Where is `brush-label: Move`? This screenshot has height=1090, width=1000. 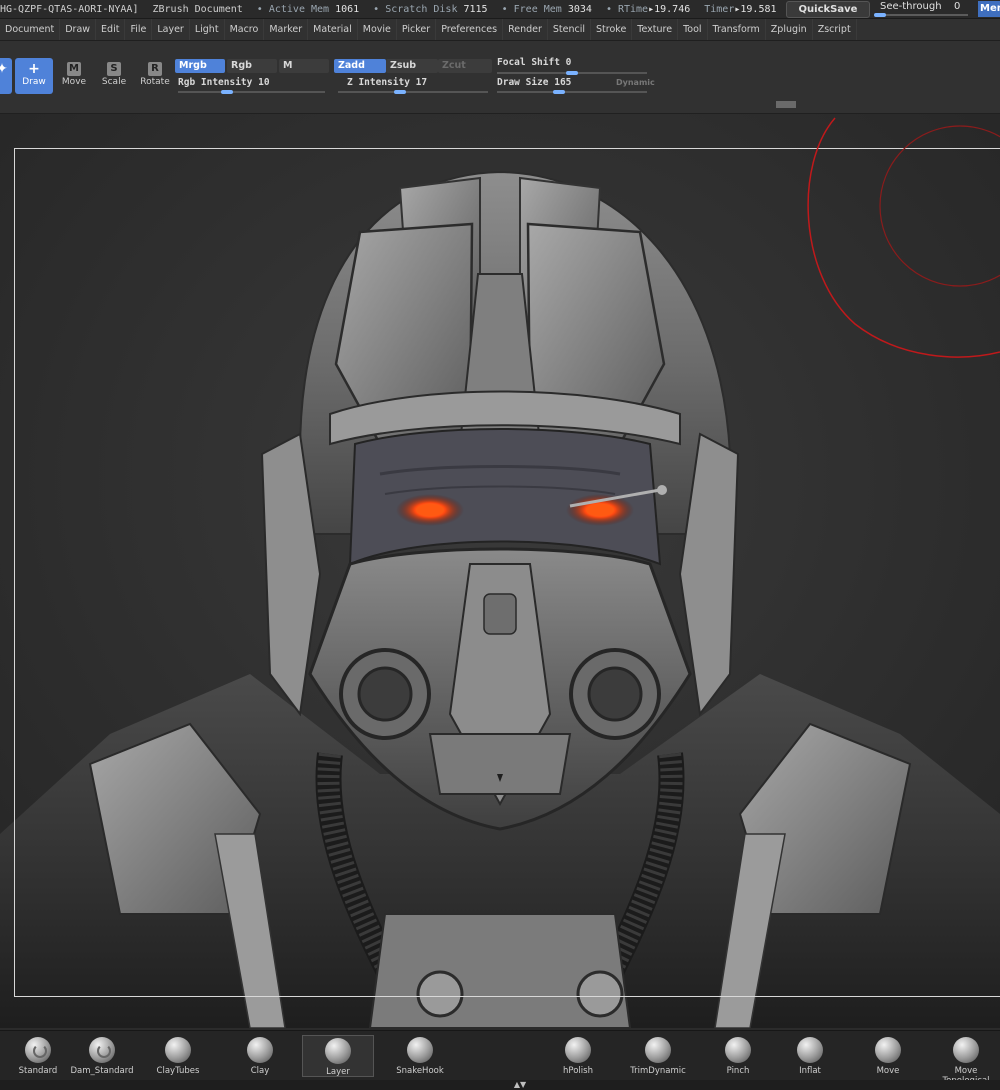
brush-label: Move is located at coordinates (888, 1071).